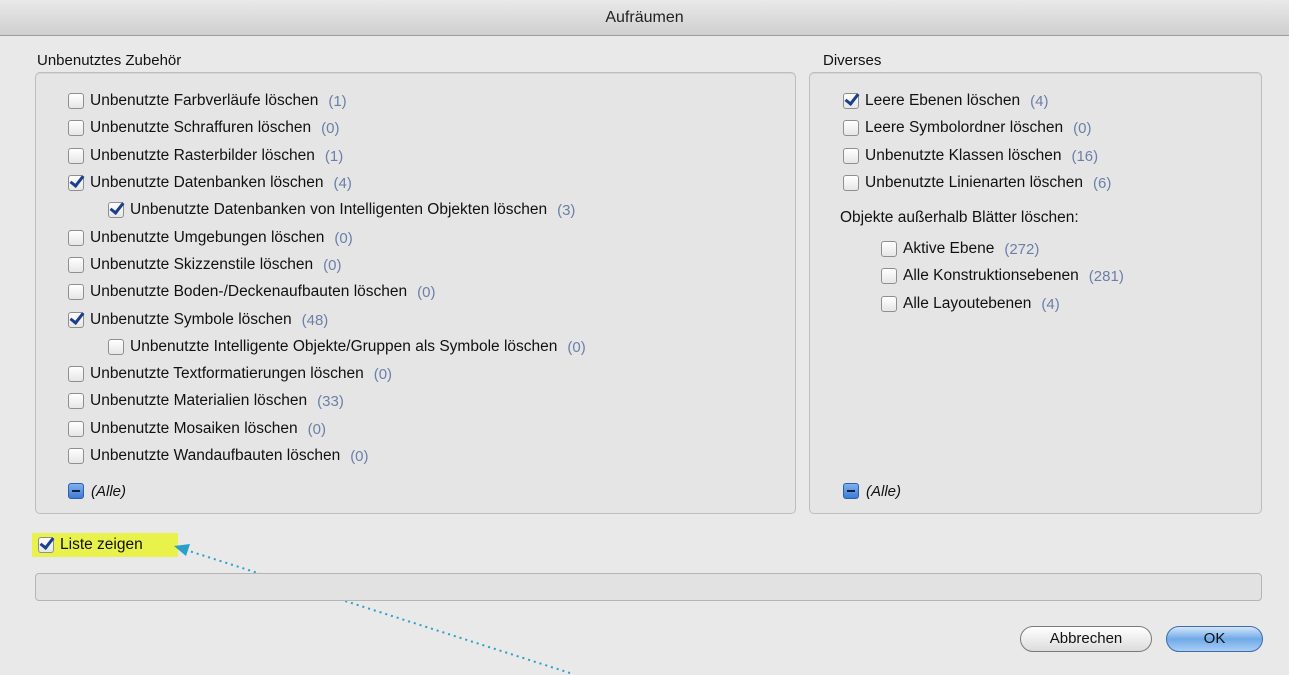 This screenshot has width=1289, height=675. What do you see at coordinates (1086, 639) in the screenshot?
I see `cancel-button: Abbrechen` at bounding box center [1086, 639].